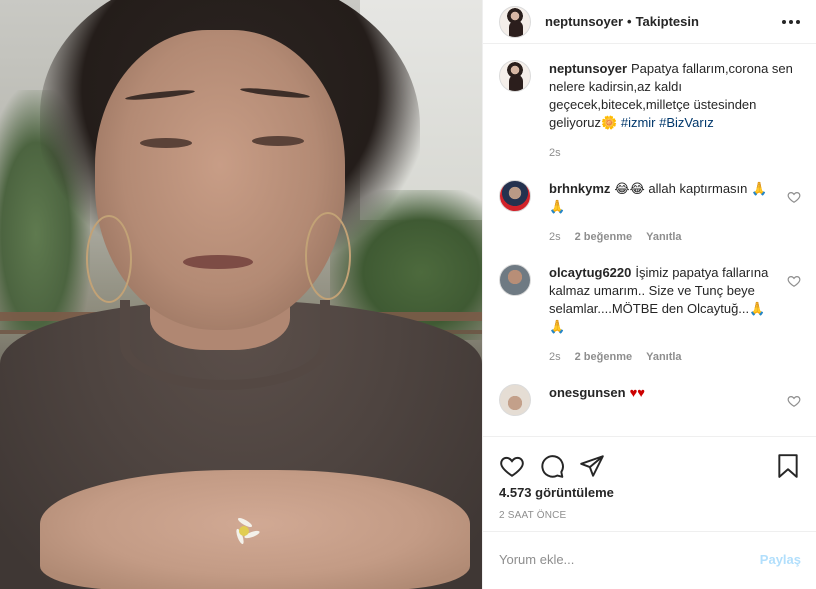 This screenshot has width=816, height=589. Describe the element at coordinates (667, 21) in the screenshot. I see `follow-status: Takiptesin` at that location.